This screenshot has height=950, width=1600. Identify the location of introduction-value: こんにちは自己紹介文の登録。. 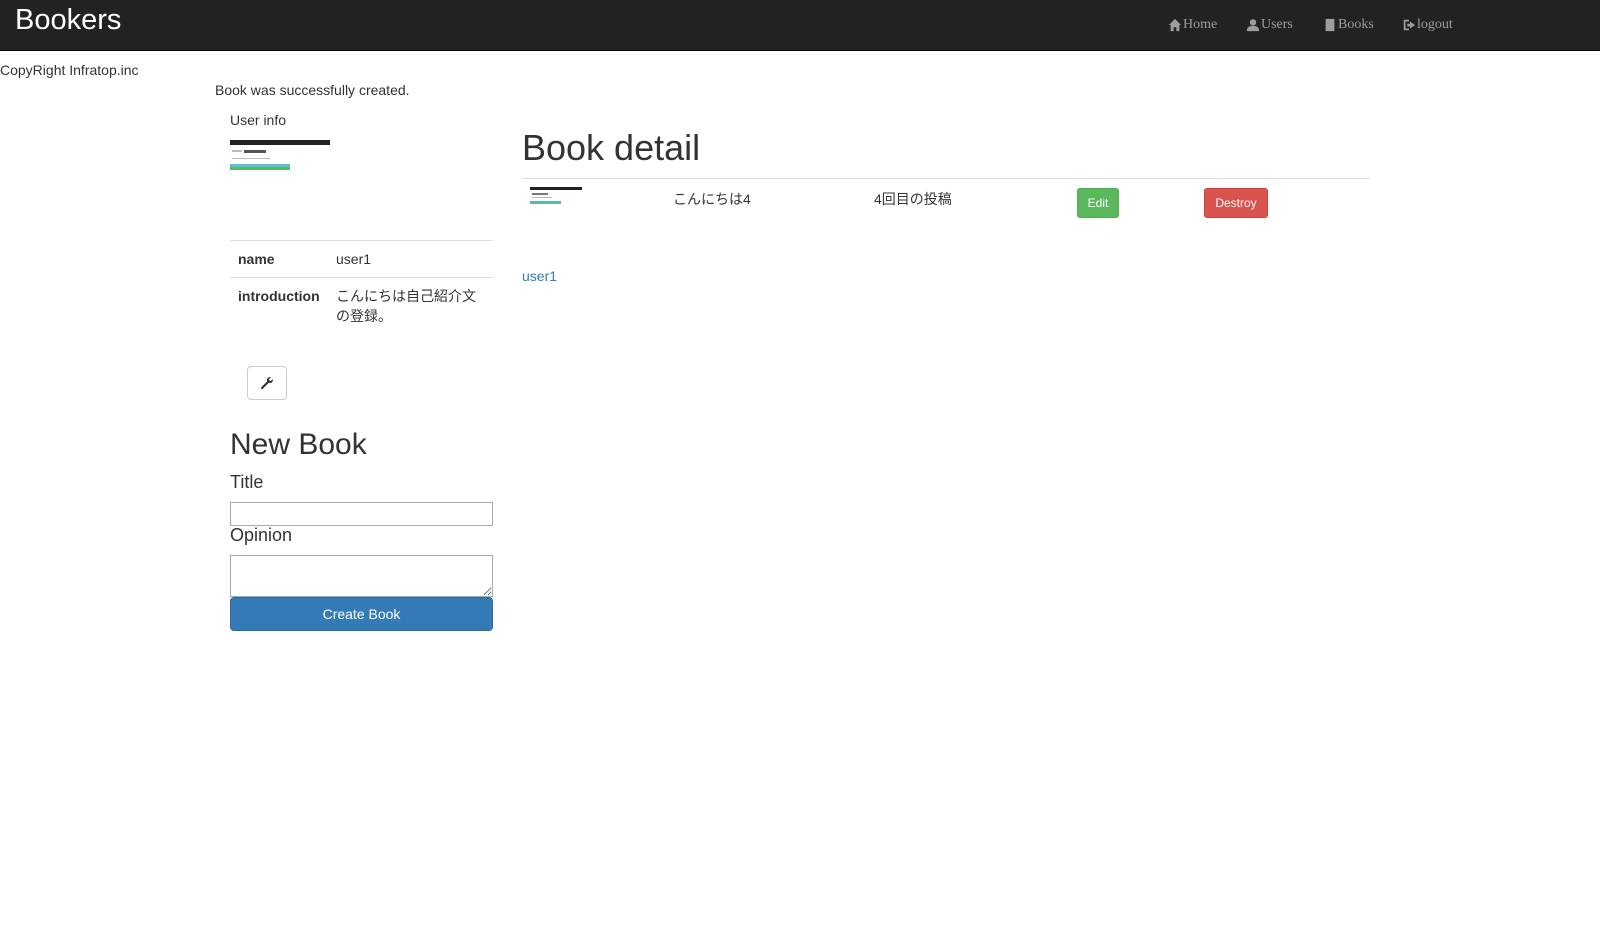
(410, 305).